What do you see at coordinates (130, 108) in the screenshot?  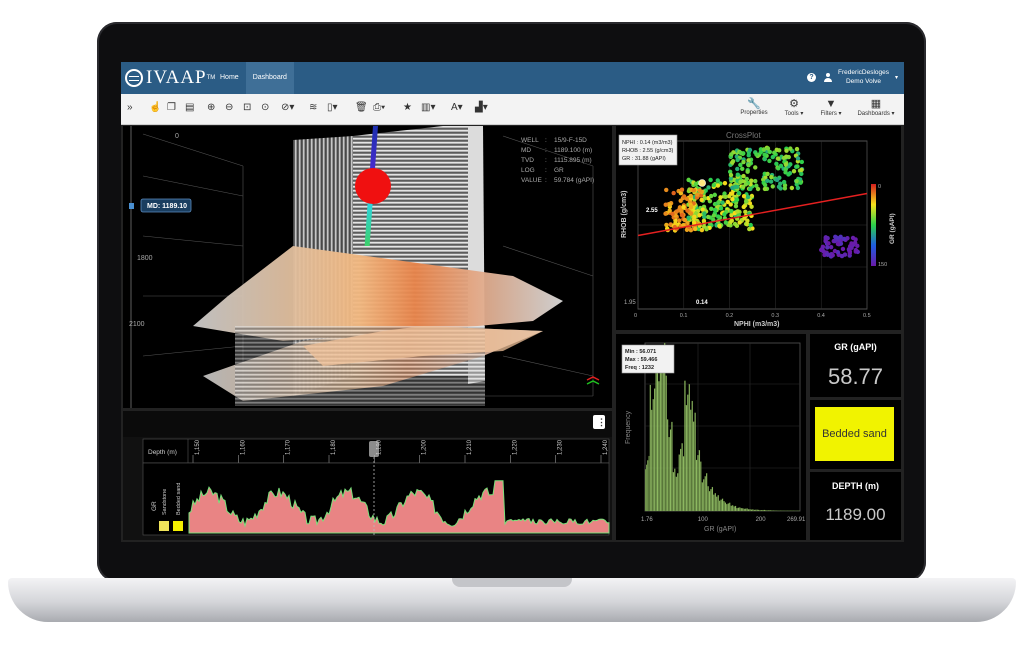 I see `collapse-sidebar-icon: »` at bounding box center [130, 108].